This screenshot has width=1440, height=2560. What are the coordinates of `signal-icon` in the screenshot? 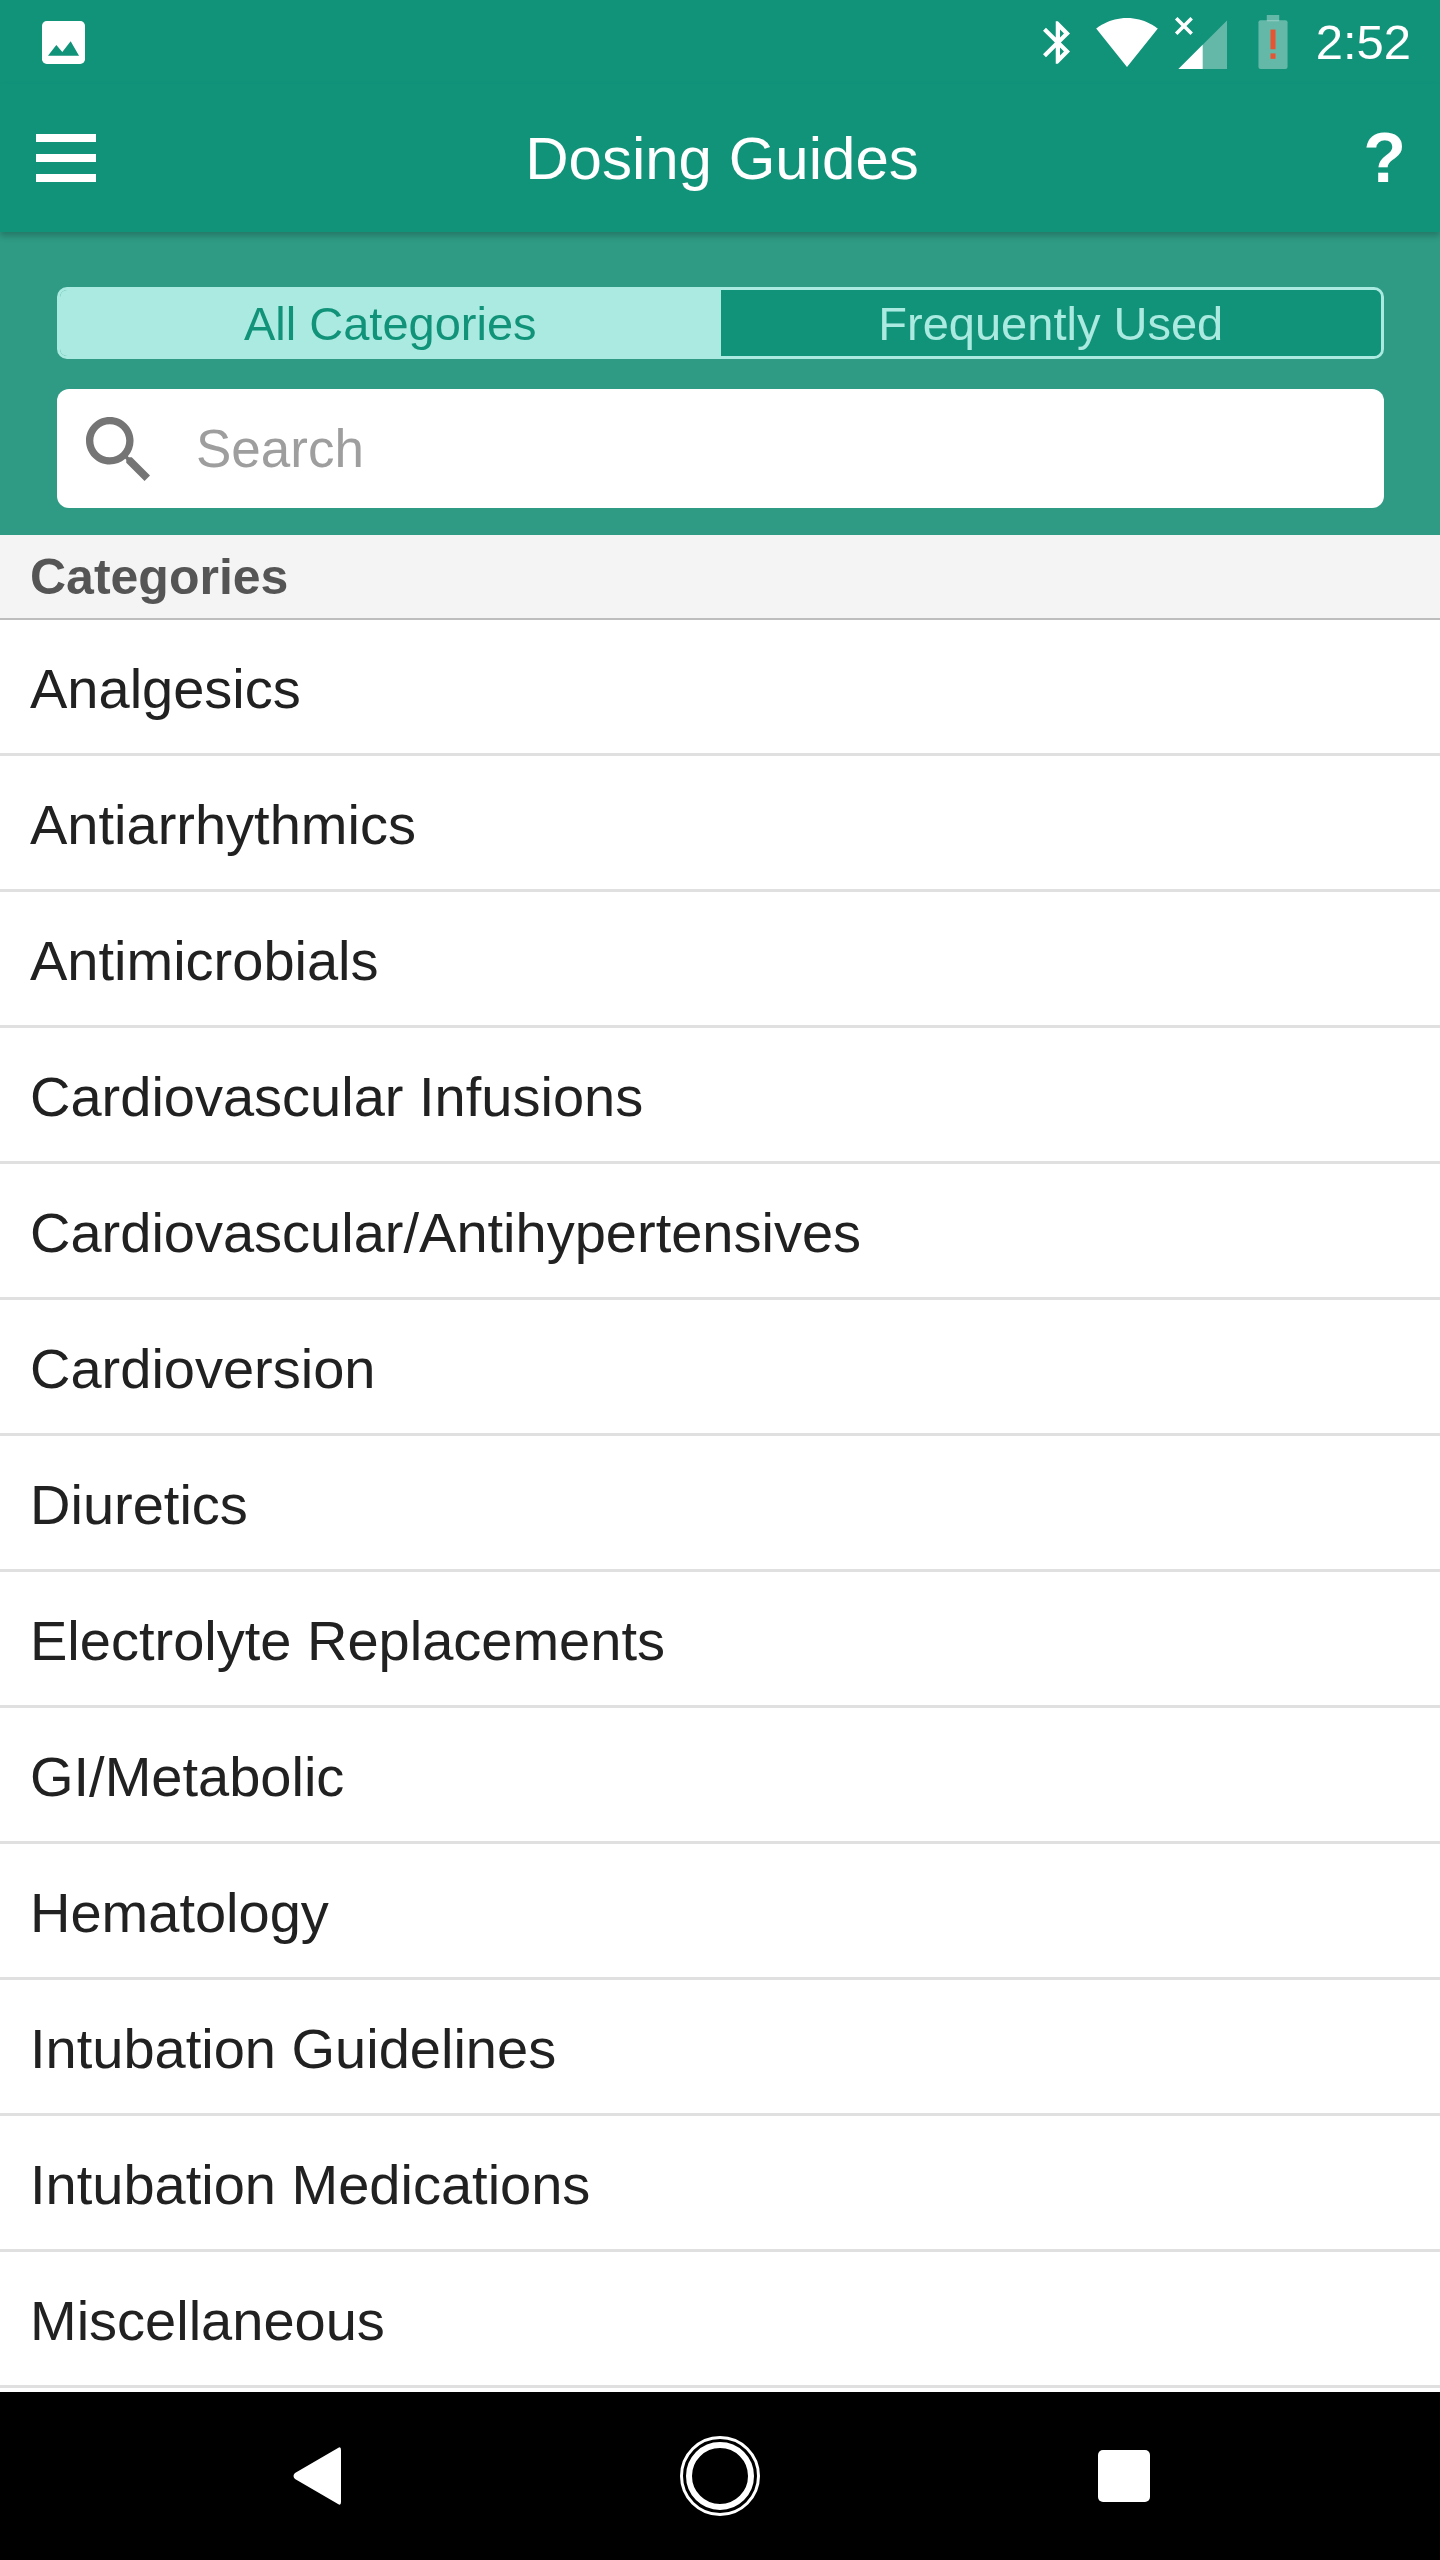 It's located at (1200, 42).